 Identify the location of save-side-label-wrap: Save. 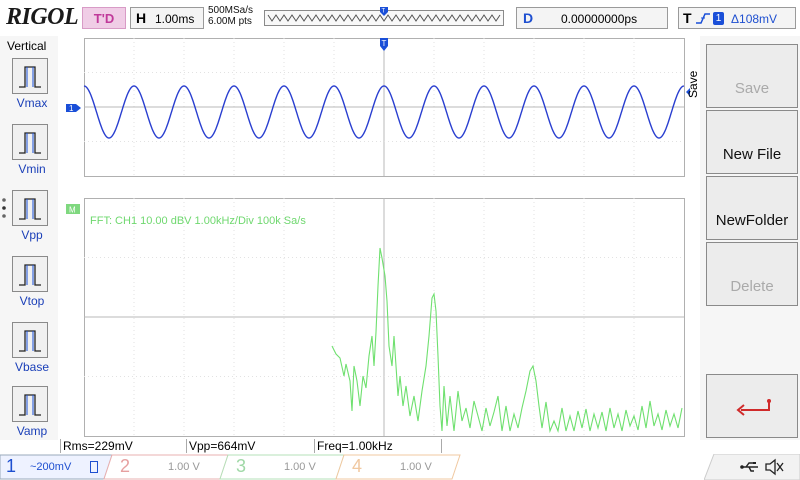
(694, 78).